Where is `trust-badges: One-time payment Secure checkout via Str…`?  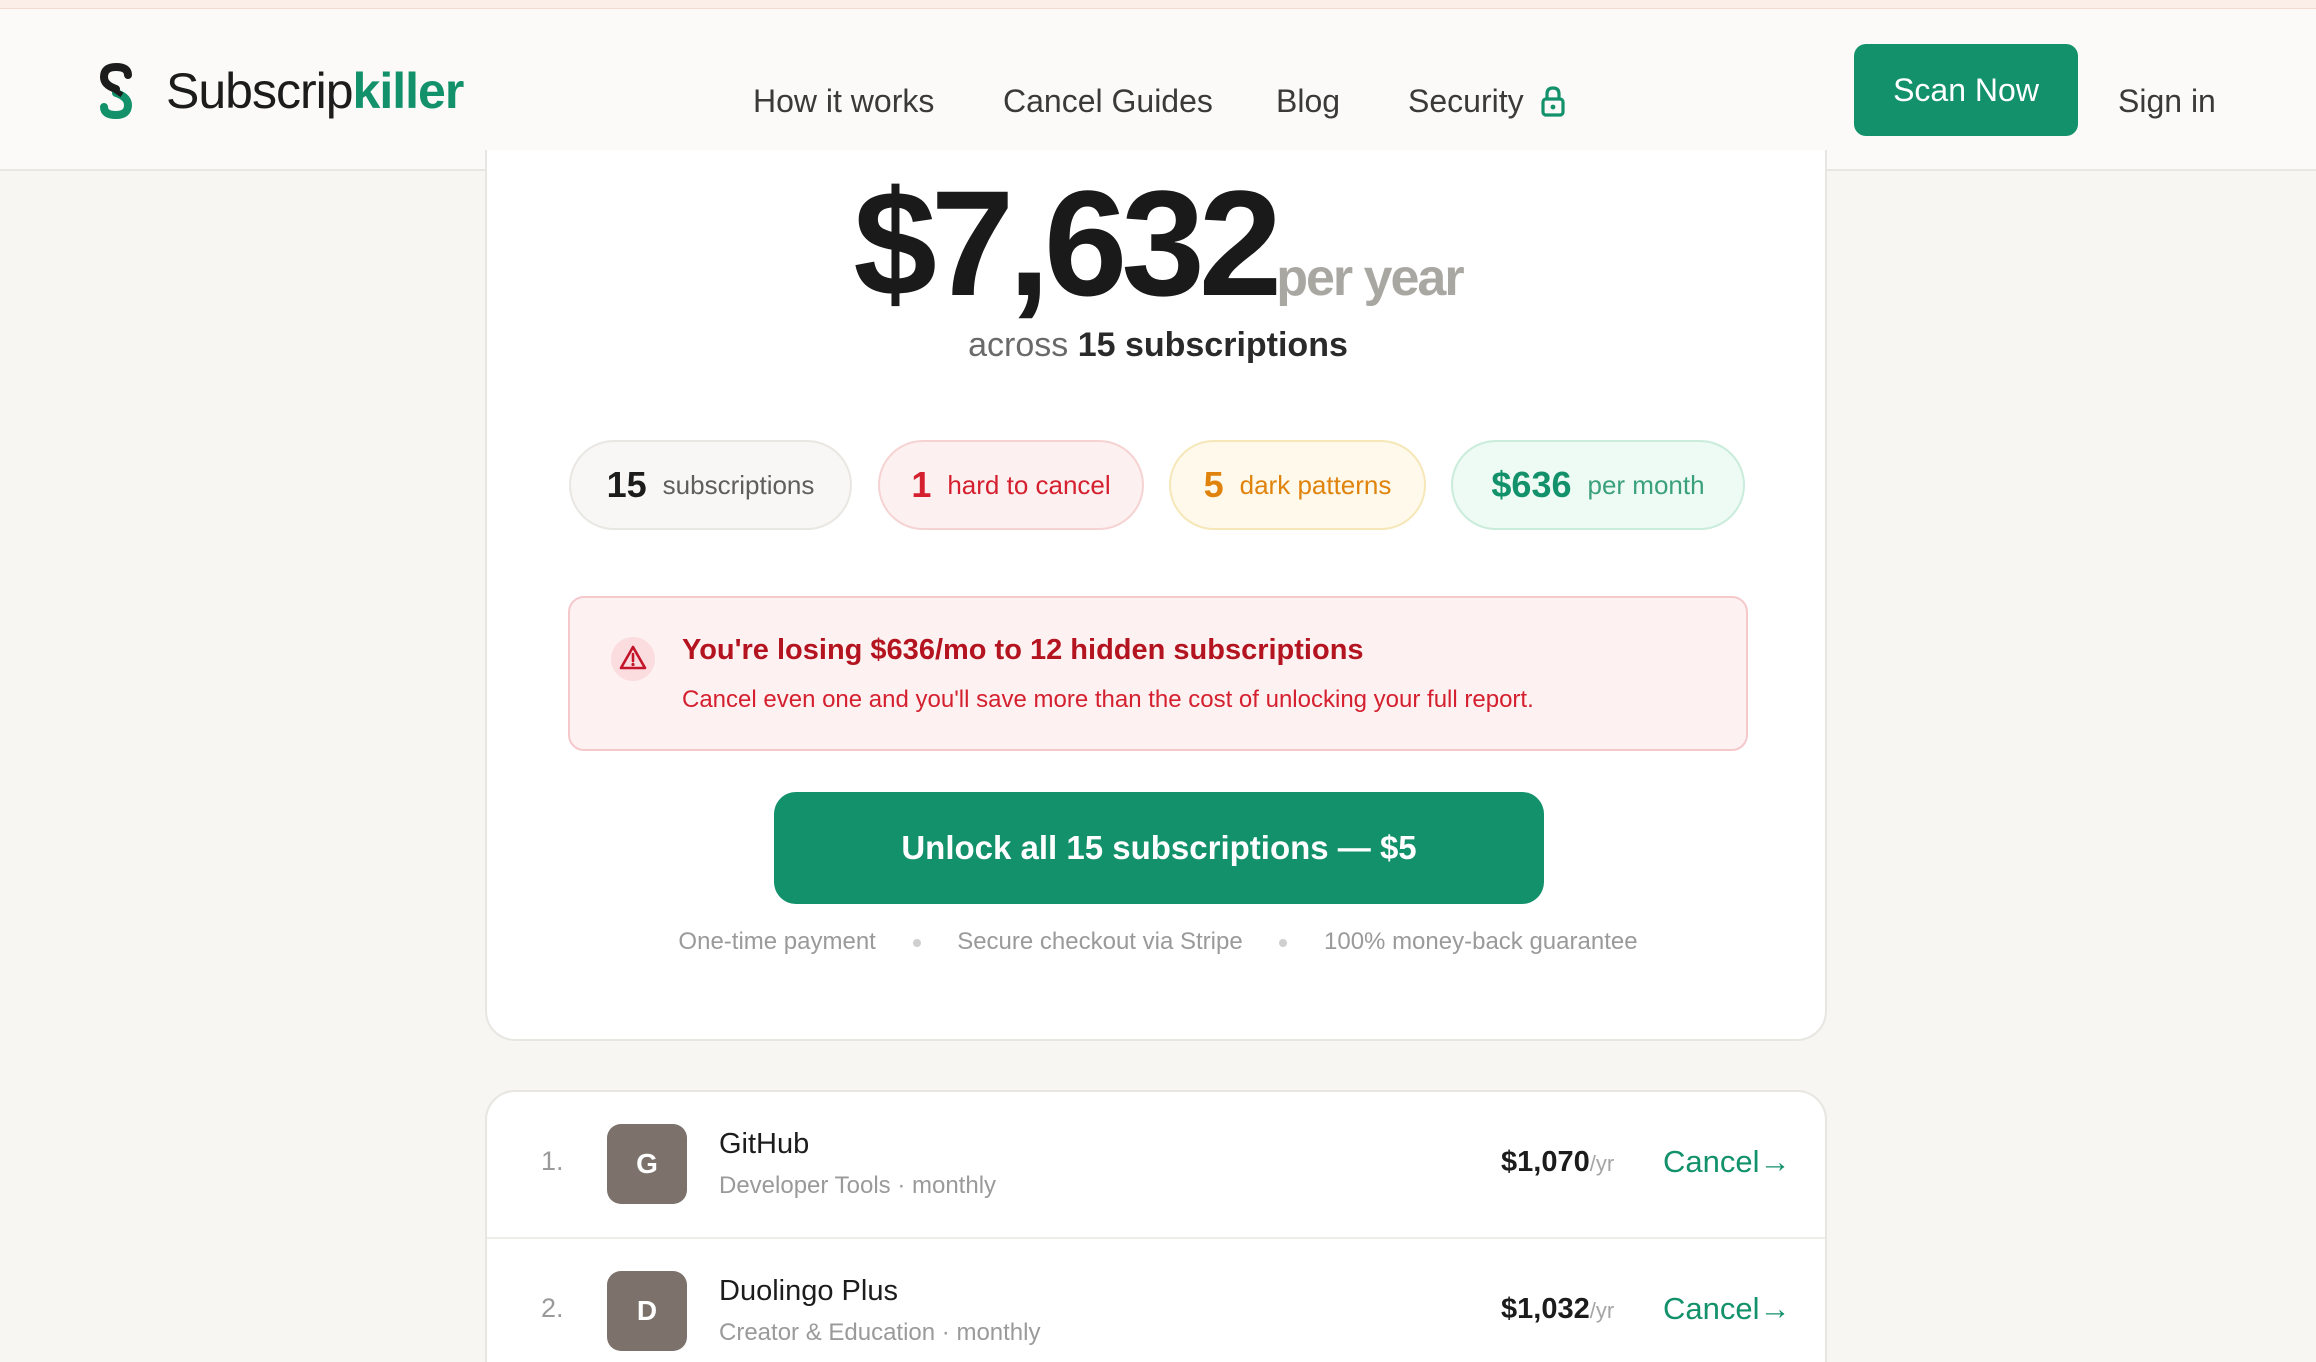 trust-badges: One-time payment Secure checkout via Str… is located at coordinates (1158, 942).